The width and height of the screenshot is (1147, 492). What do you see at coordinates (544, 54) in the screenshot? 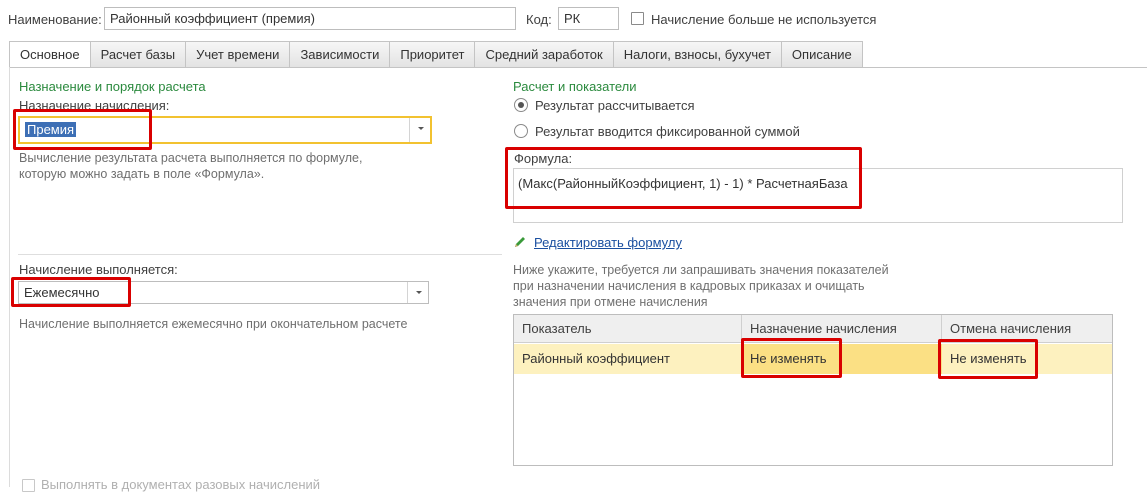
I see `tab-average: Средний заработок` at bounding box center [544, 54].